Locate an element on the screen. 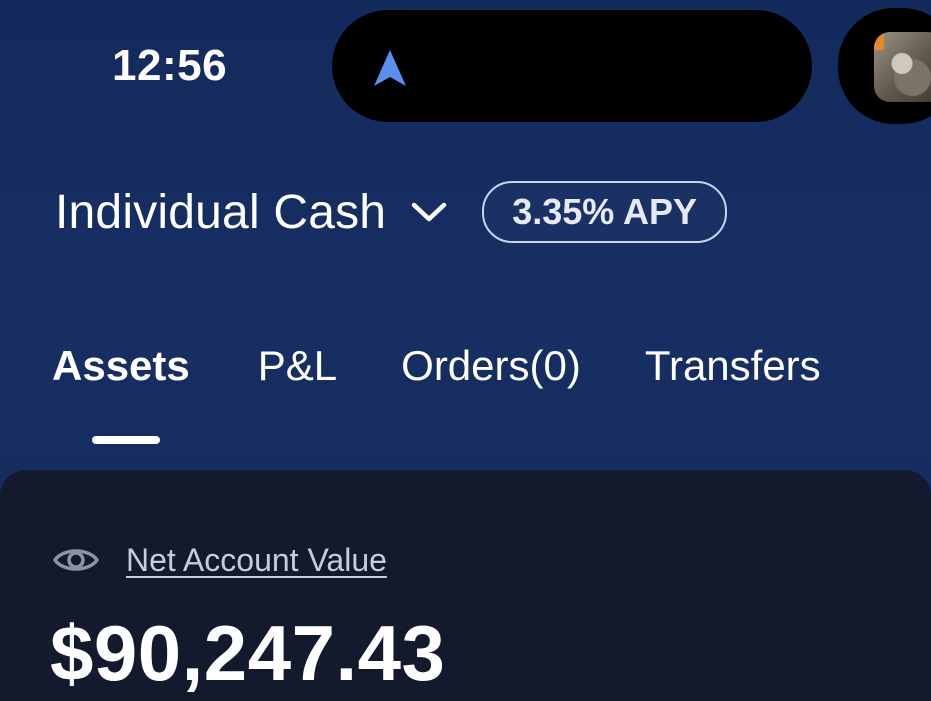 The height and width of the screenshot is (701, 931). account-name: Individual Cash is located at coordinates (221, 212).